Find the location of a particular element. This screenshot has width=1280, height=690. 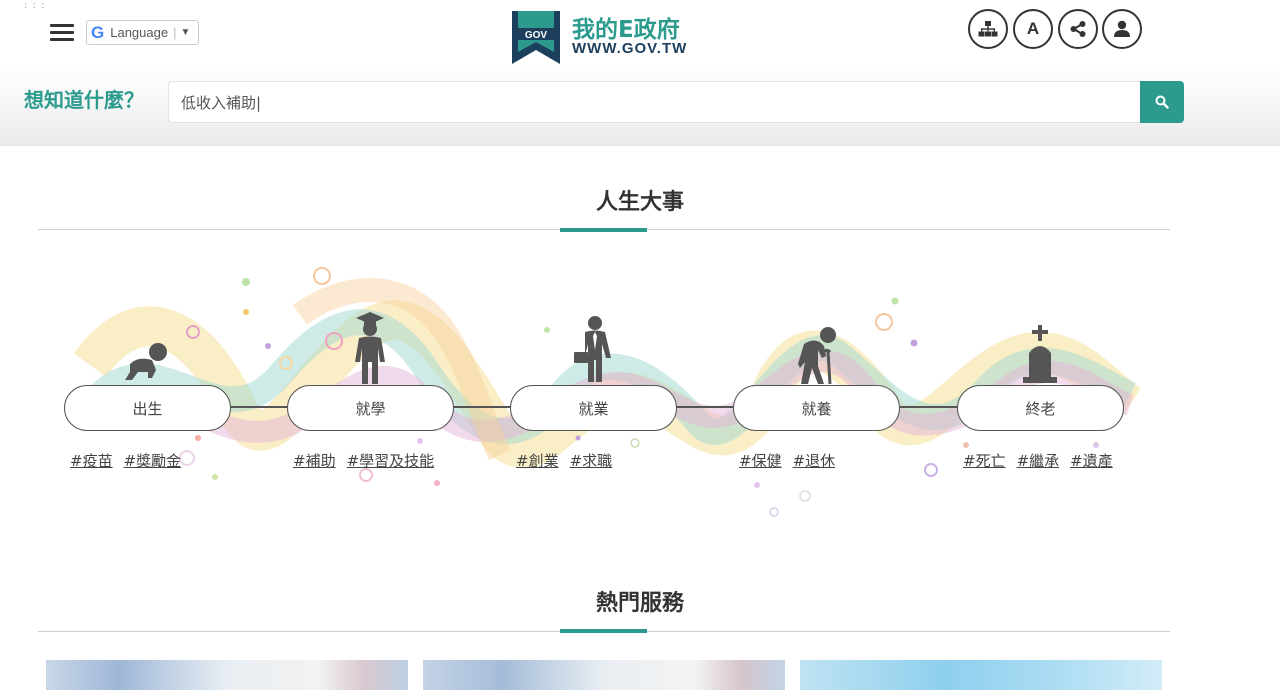

popular-services-accent is located at coordinates (603, 631).